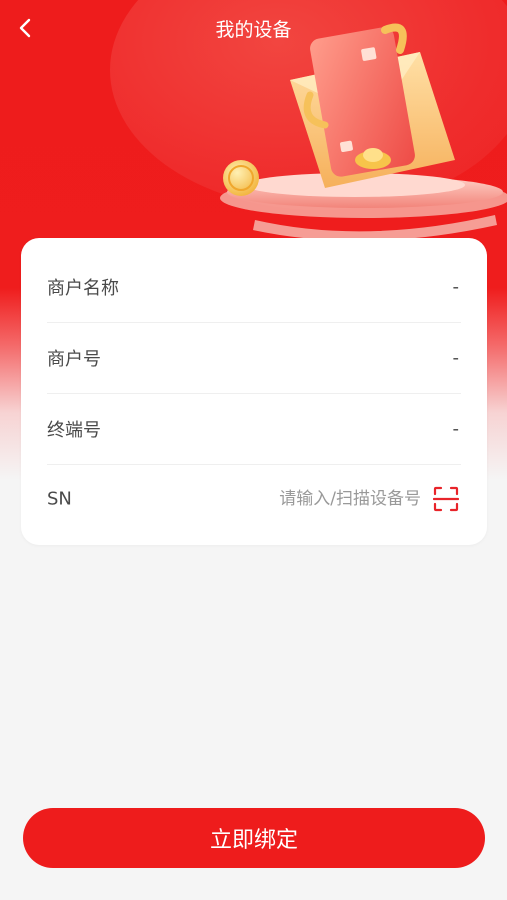 This screenshot has width=507, height=900. I want to click on sn-row: SN, so click(254, 499).